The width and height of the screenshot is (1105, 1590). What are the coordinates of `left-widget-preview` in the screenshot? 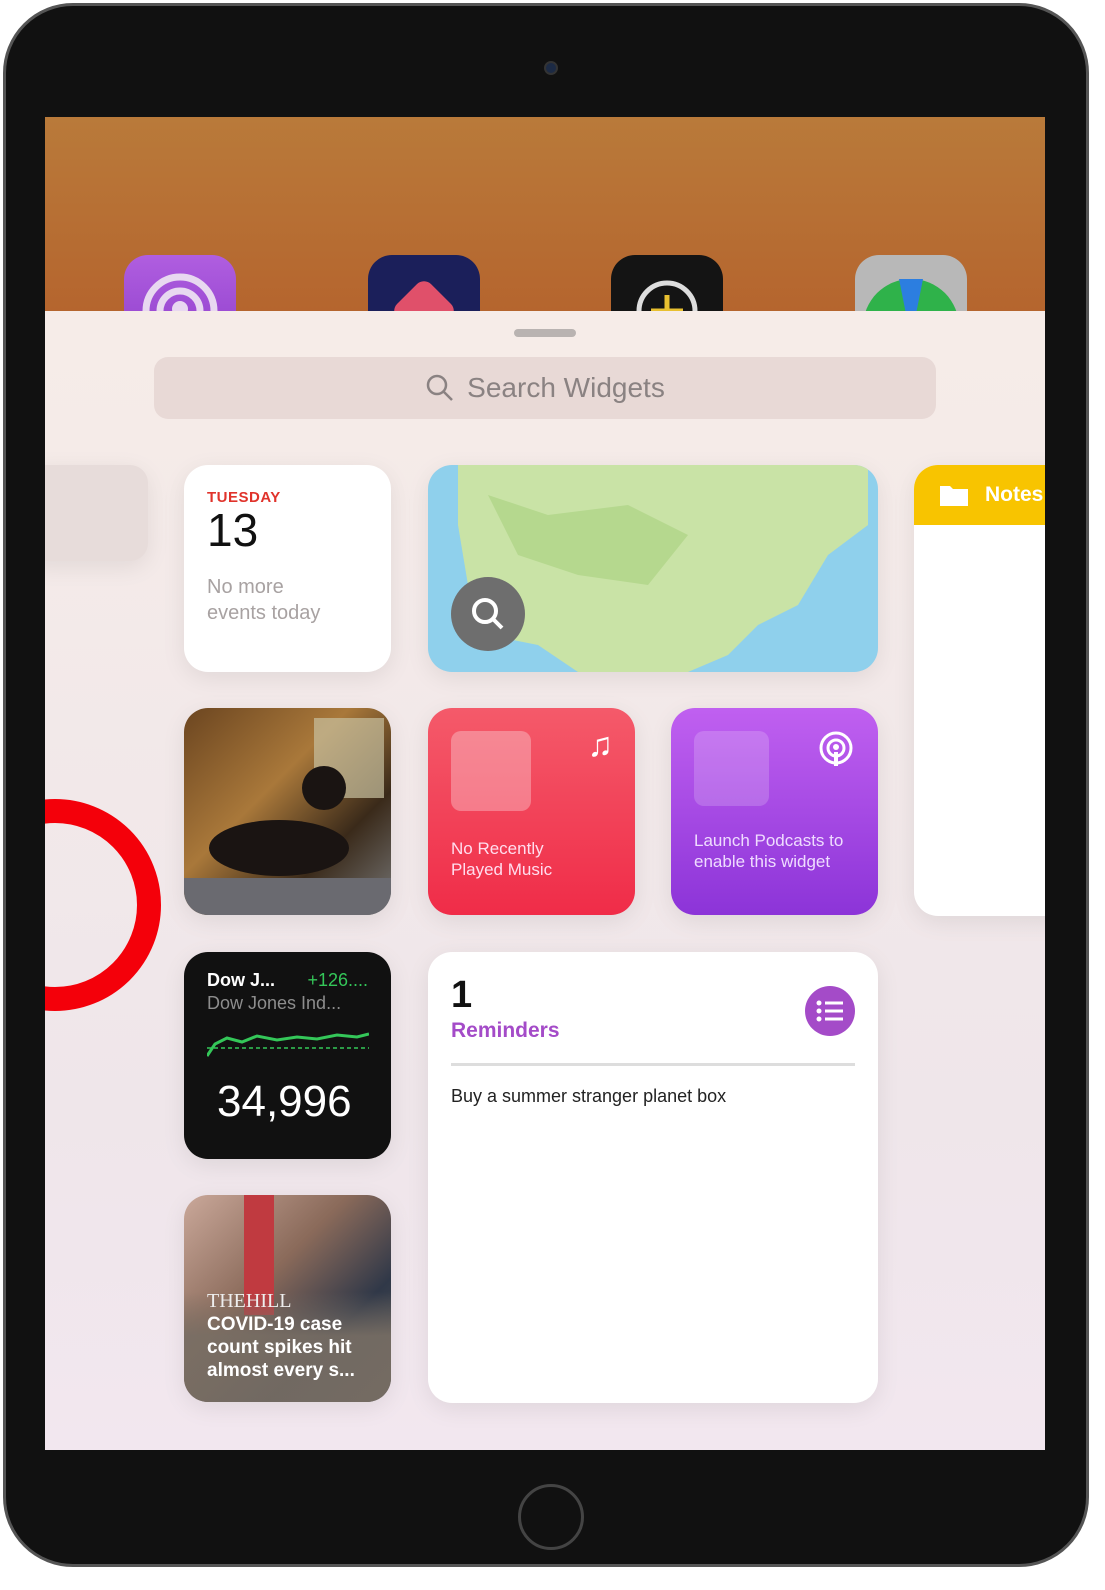 It's located at (96, 513).